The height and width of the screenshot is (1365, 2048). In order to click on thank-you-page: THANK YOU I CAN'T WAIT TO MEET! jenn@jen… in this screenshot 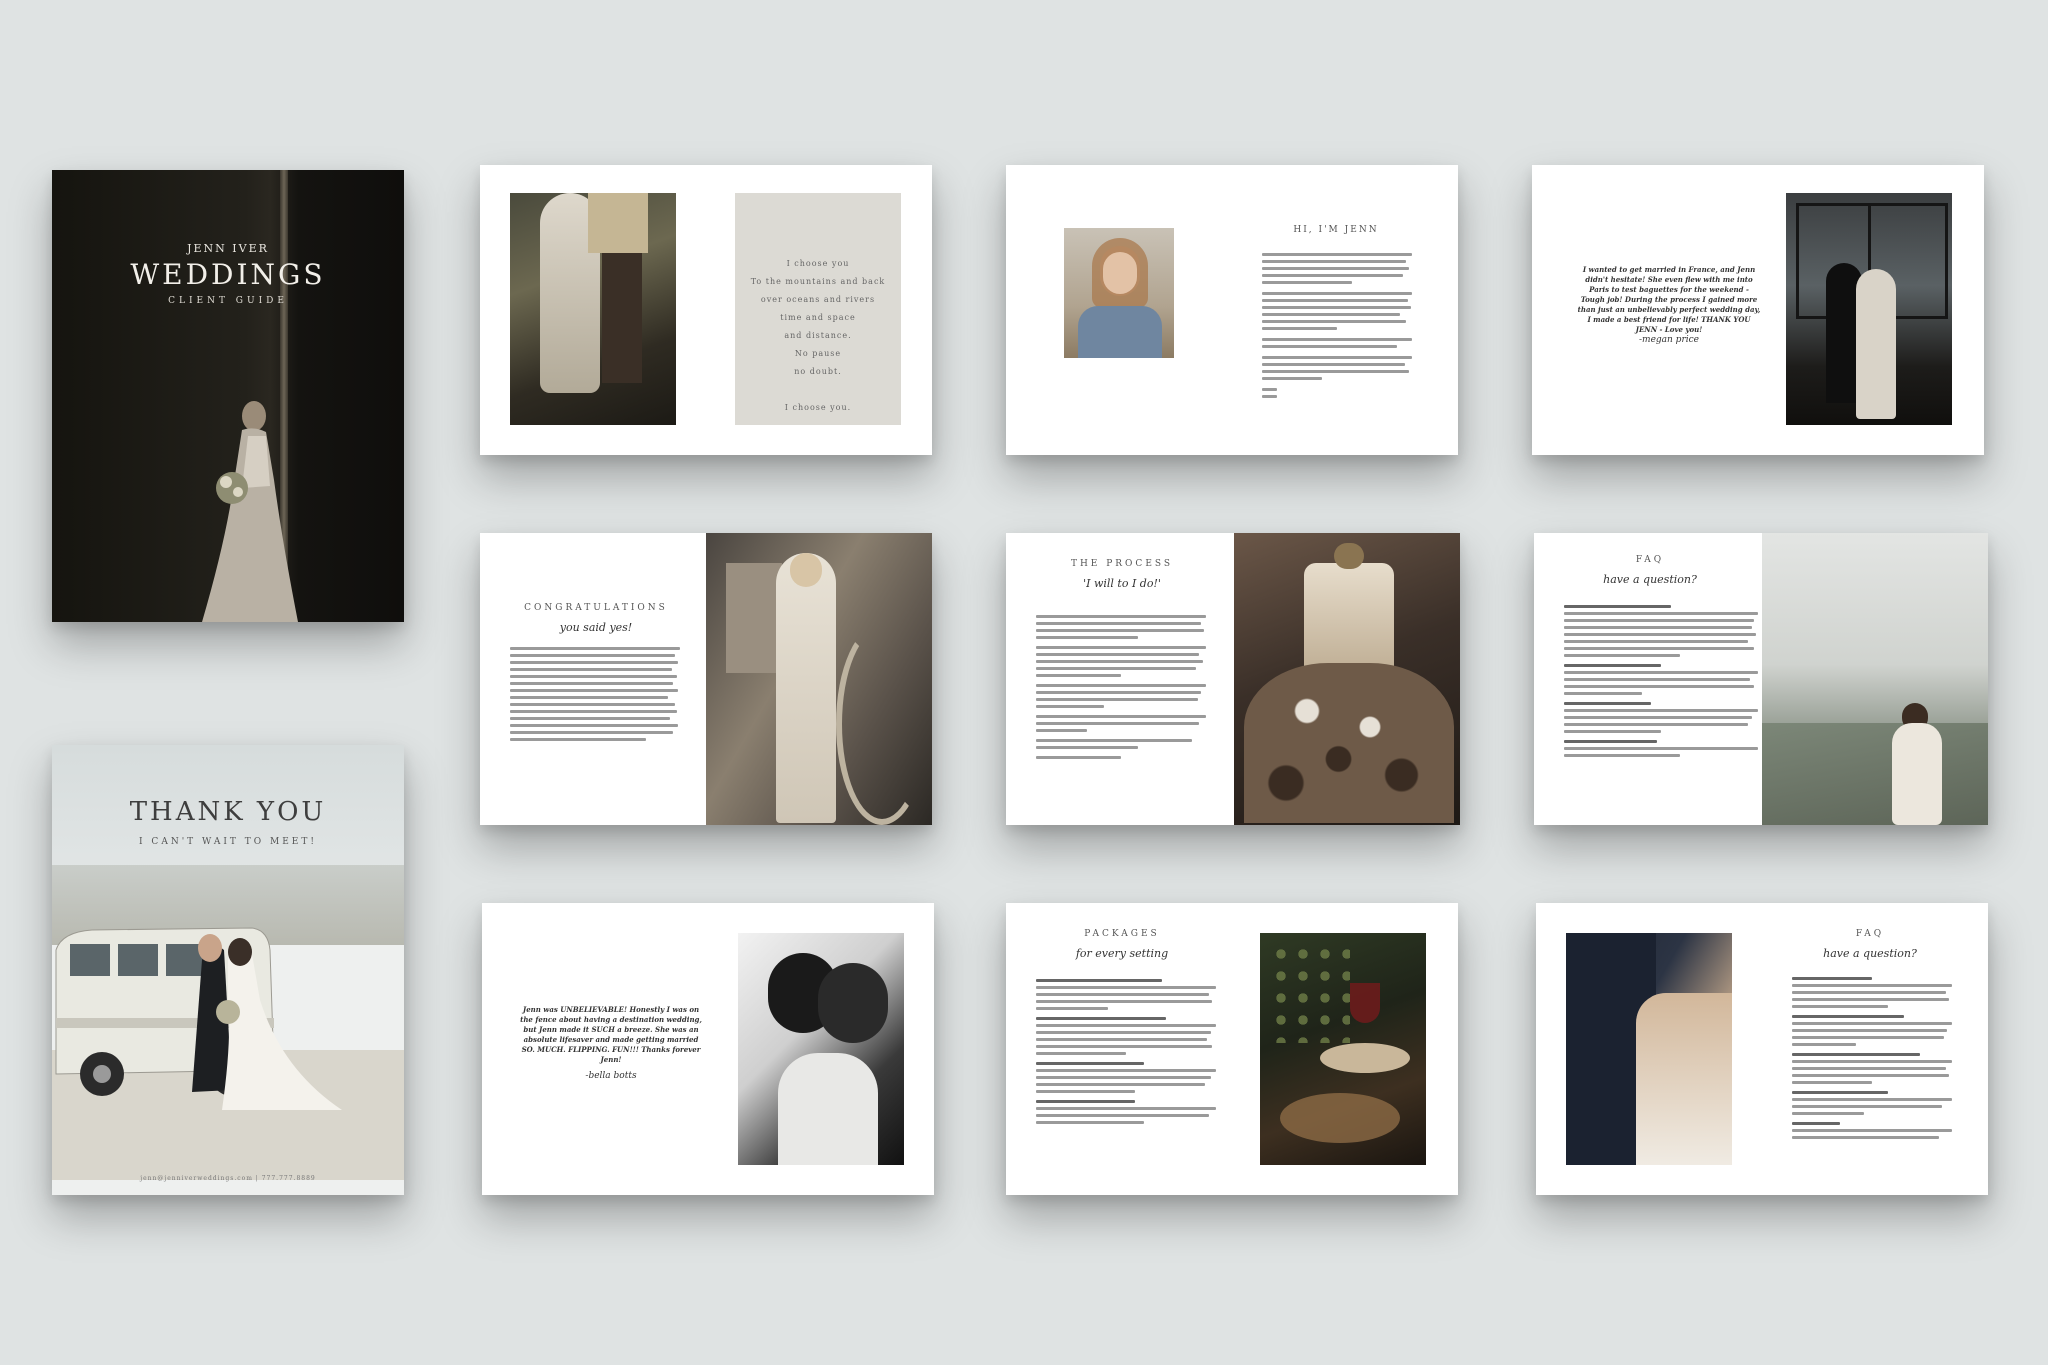, I will do `click(228, 970)`.